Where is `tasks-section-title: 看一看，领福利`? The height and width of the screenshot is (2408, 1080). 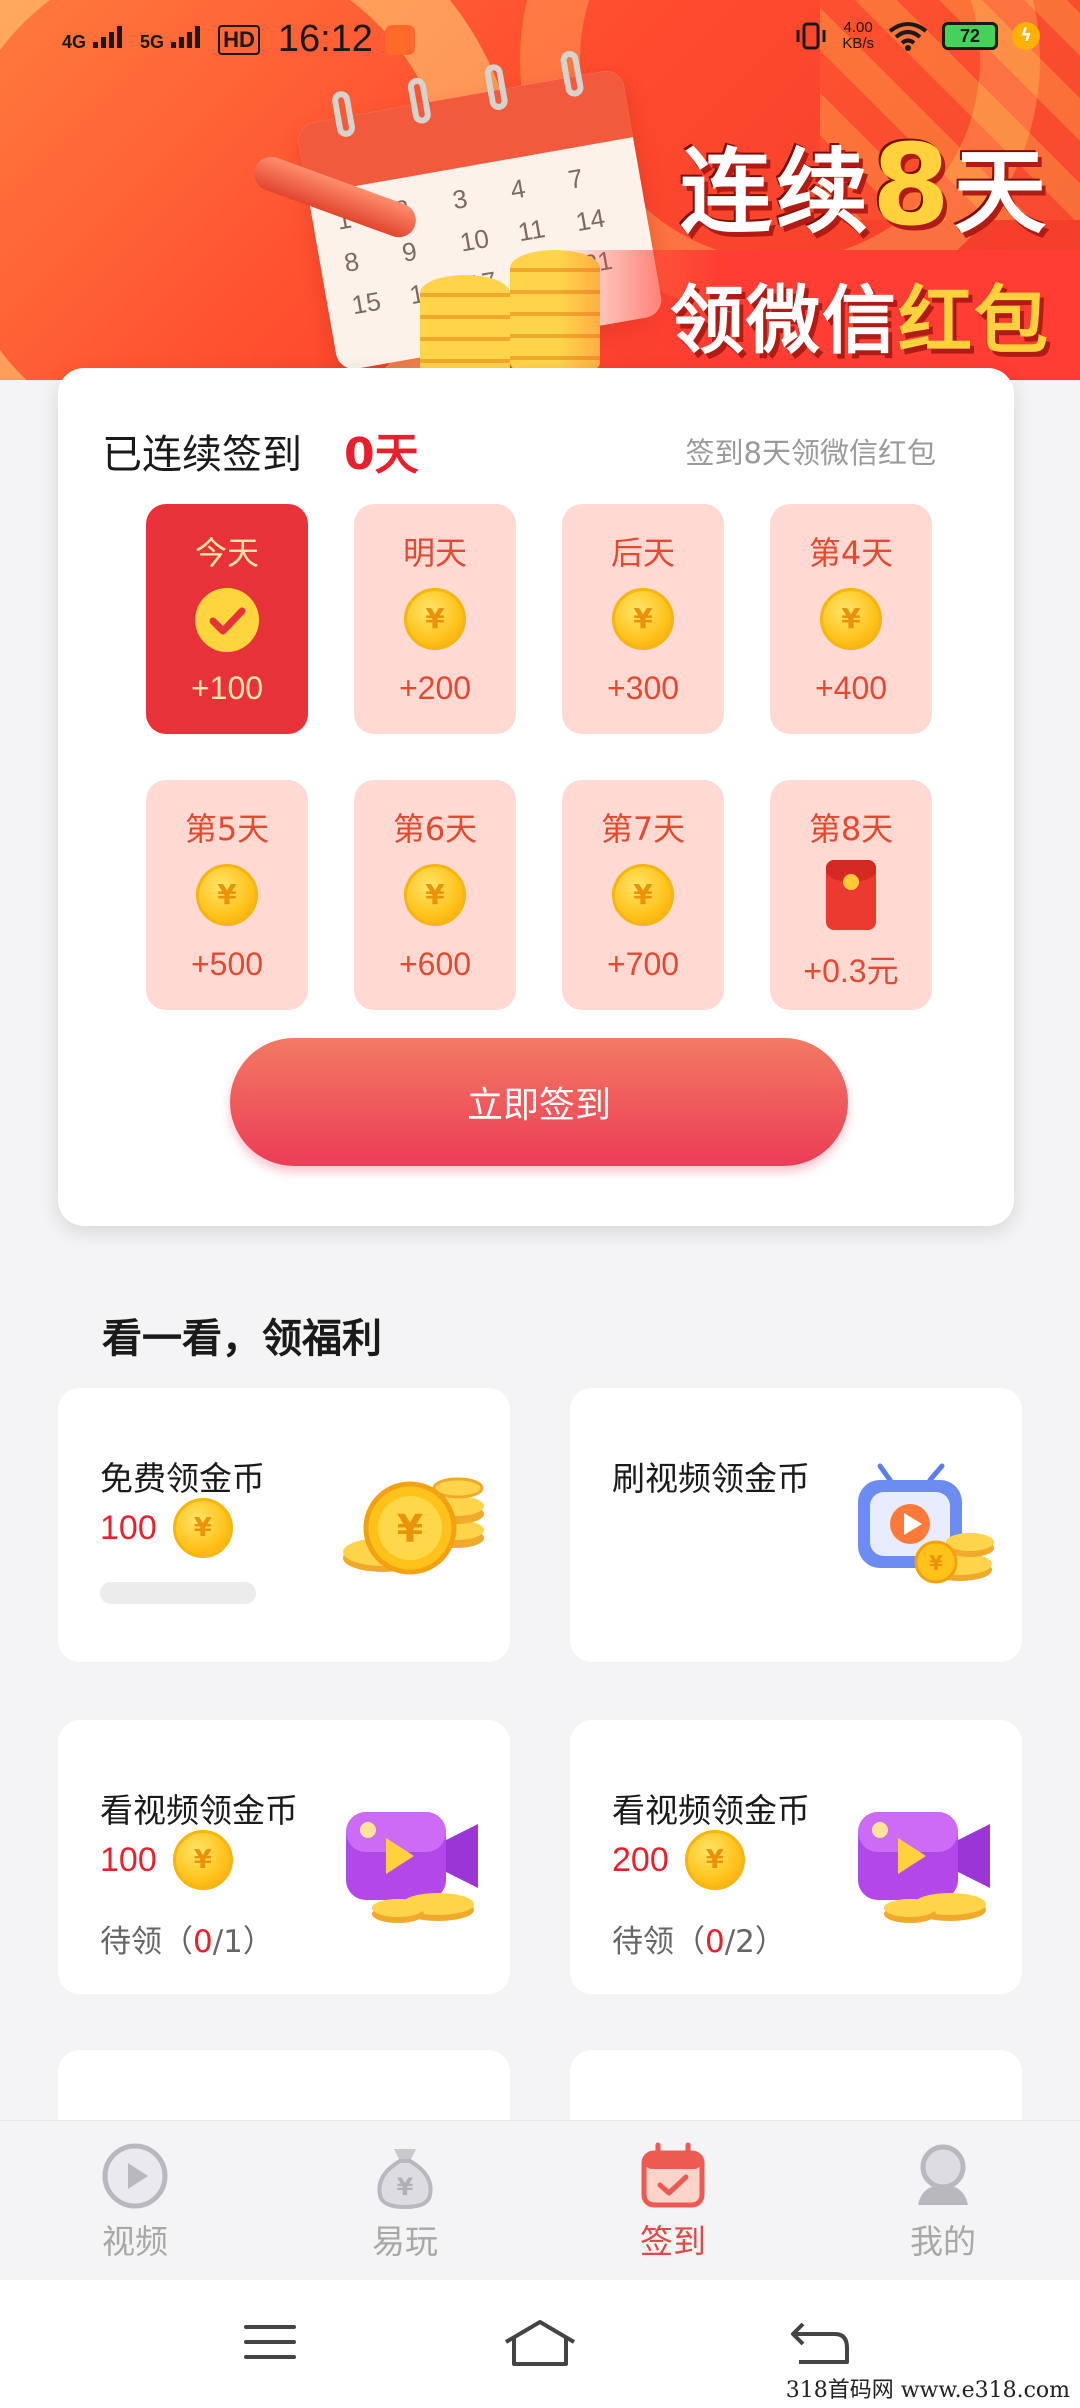 tasks-section-title: 看一看，领福利 is located at coordinates (242, 1339).